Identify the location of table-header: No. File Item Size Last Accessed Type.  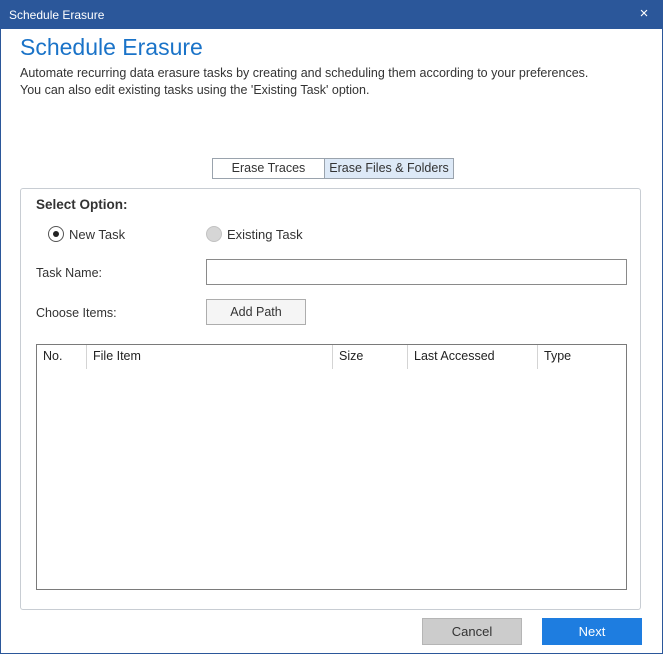
(331, 357).